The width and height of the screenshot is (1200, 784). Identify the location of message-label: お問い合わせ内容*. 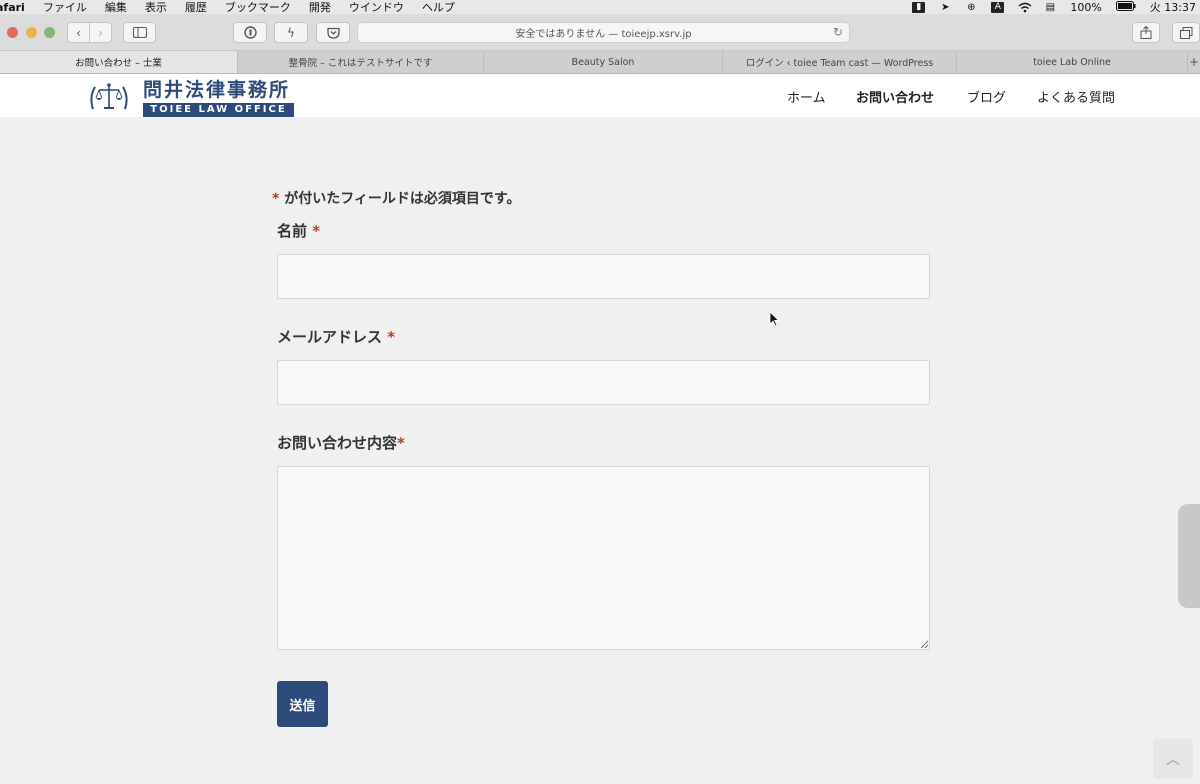
(341, 442).